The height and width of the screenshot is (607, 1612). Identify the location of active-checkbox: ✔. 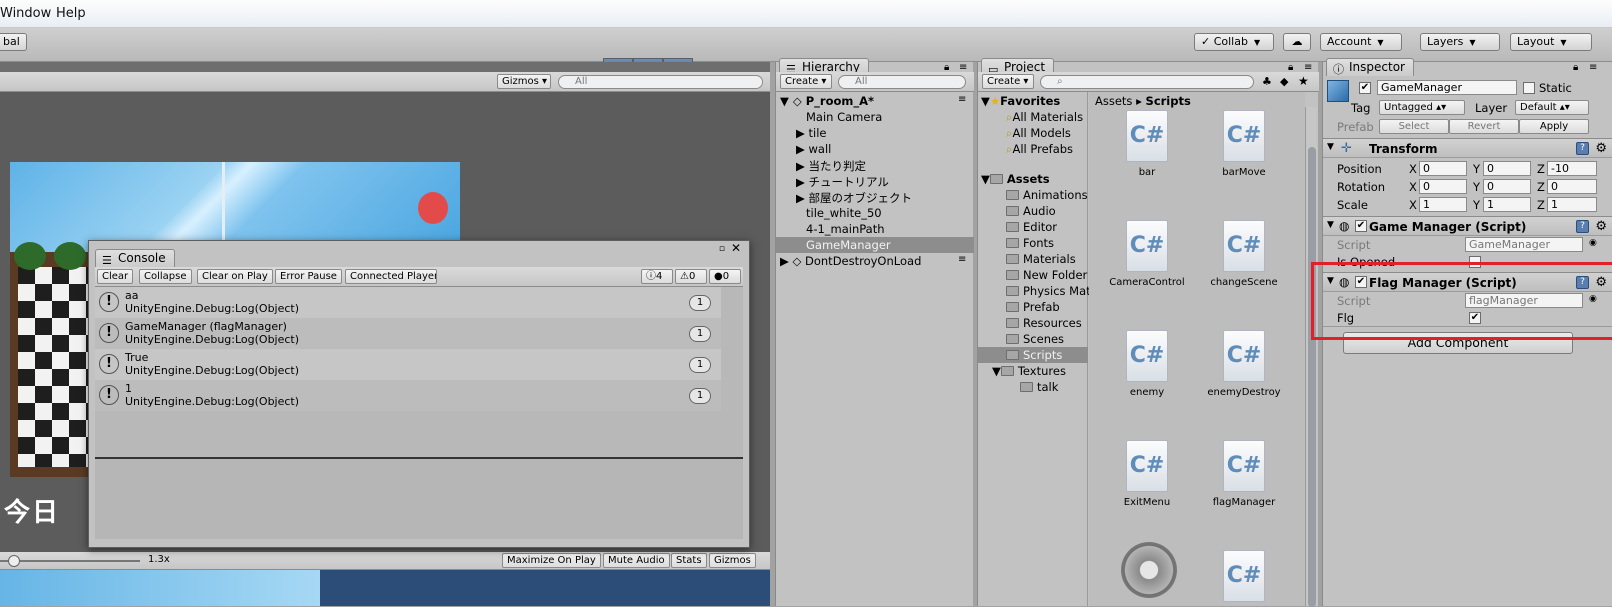
(1365, 88).